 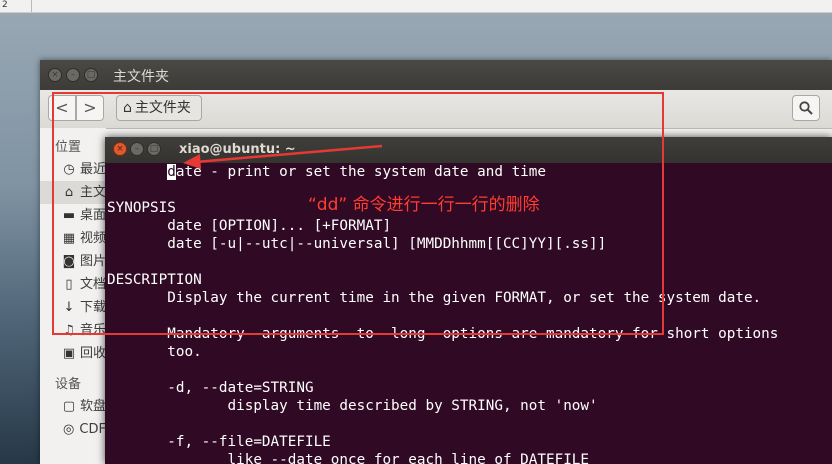 I want to click on clock-icon: ◷, so click(x=69, y=169).